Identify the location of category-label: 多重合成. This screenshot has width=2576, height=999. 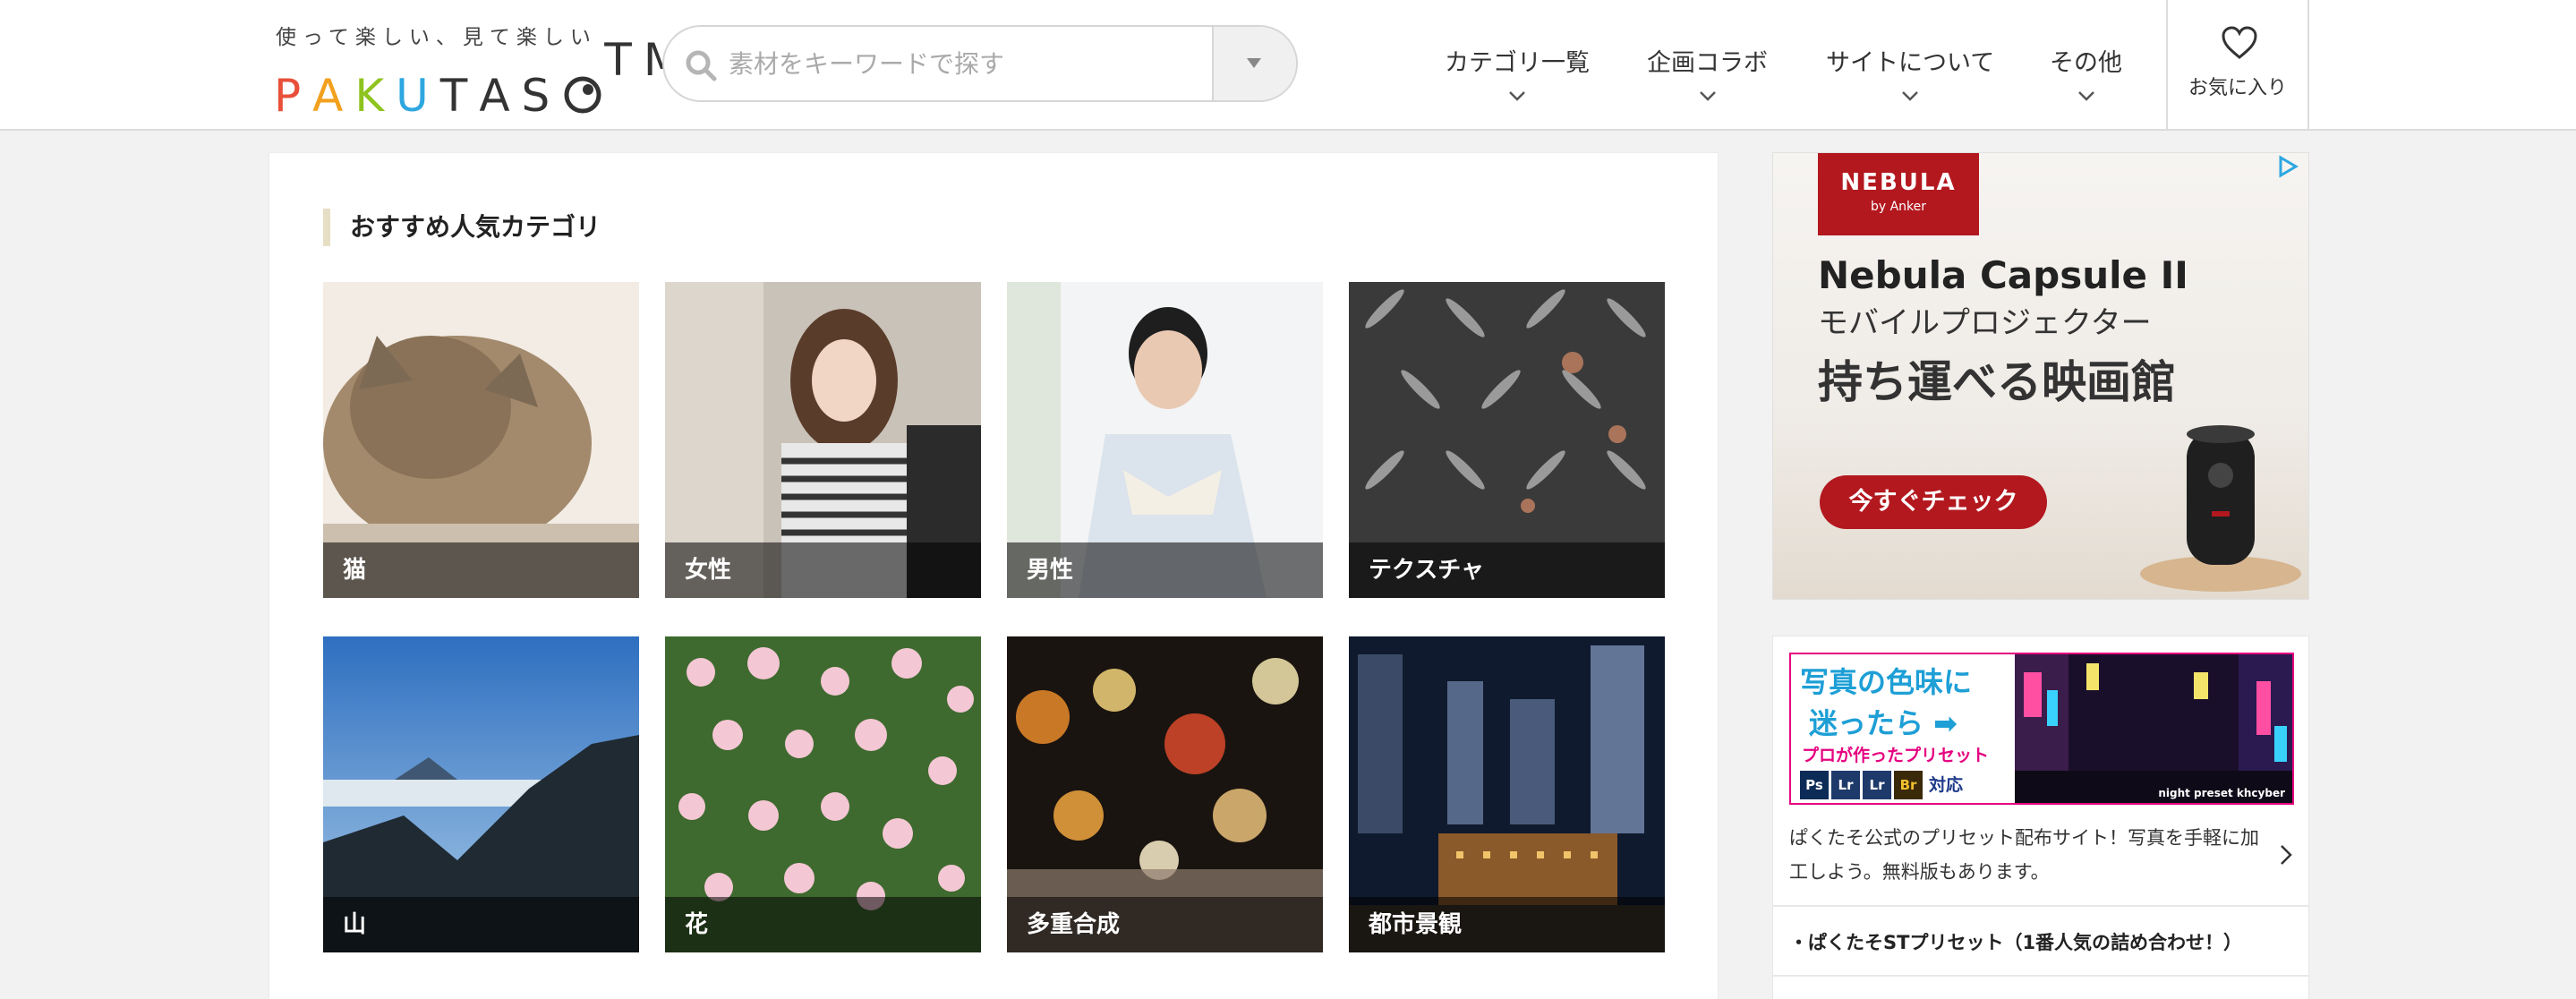
(1165, 924).